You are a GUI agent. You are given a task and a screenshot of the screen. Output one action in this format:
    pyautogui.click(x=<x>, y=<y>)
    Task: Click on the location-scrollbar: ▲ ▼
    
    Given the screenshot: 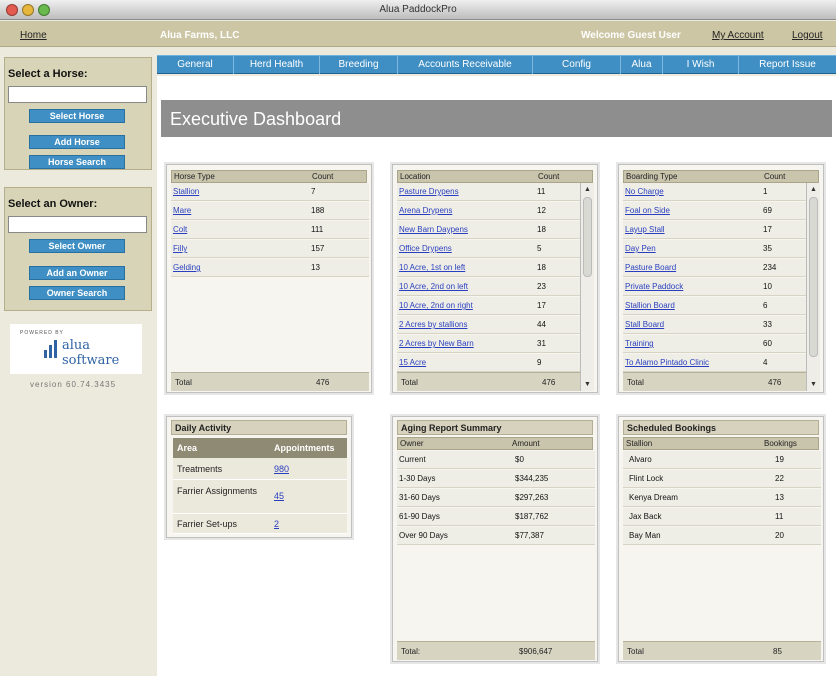 What is the action you would take?
    pyautogui.click(x=587, y=287)
    